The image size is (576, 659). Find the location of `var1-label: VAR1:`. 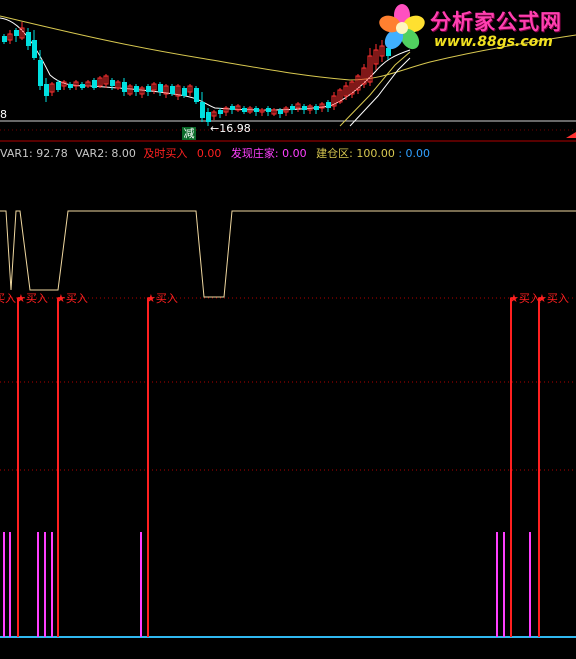

var1-label: VAR1: is located at coordinates (16, 153).